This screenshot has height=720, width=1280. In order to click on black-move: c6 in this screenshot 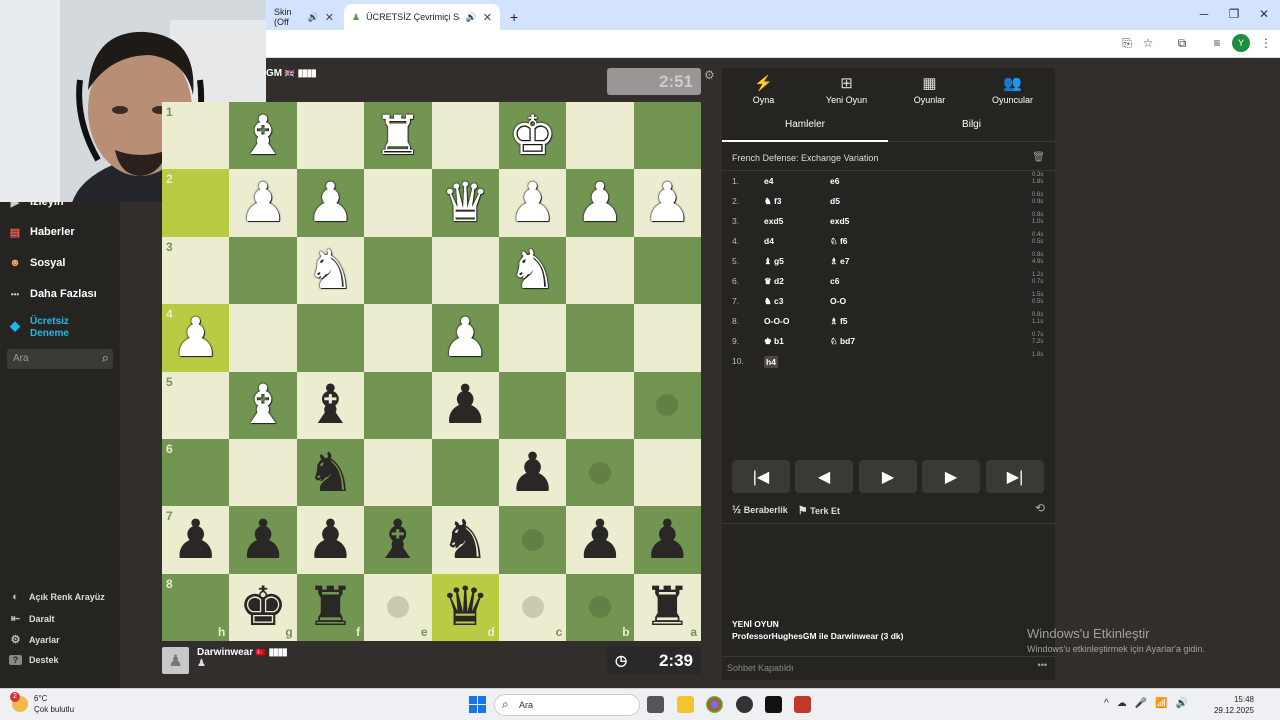, I will do `click(834, 281)`.